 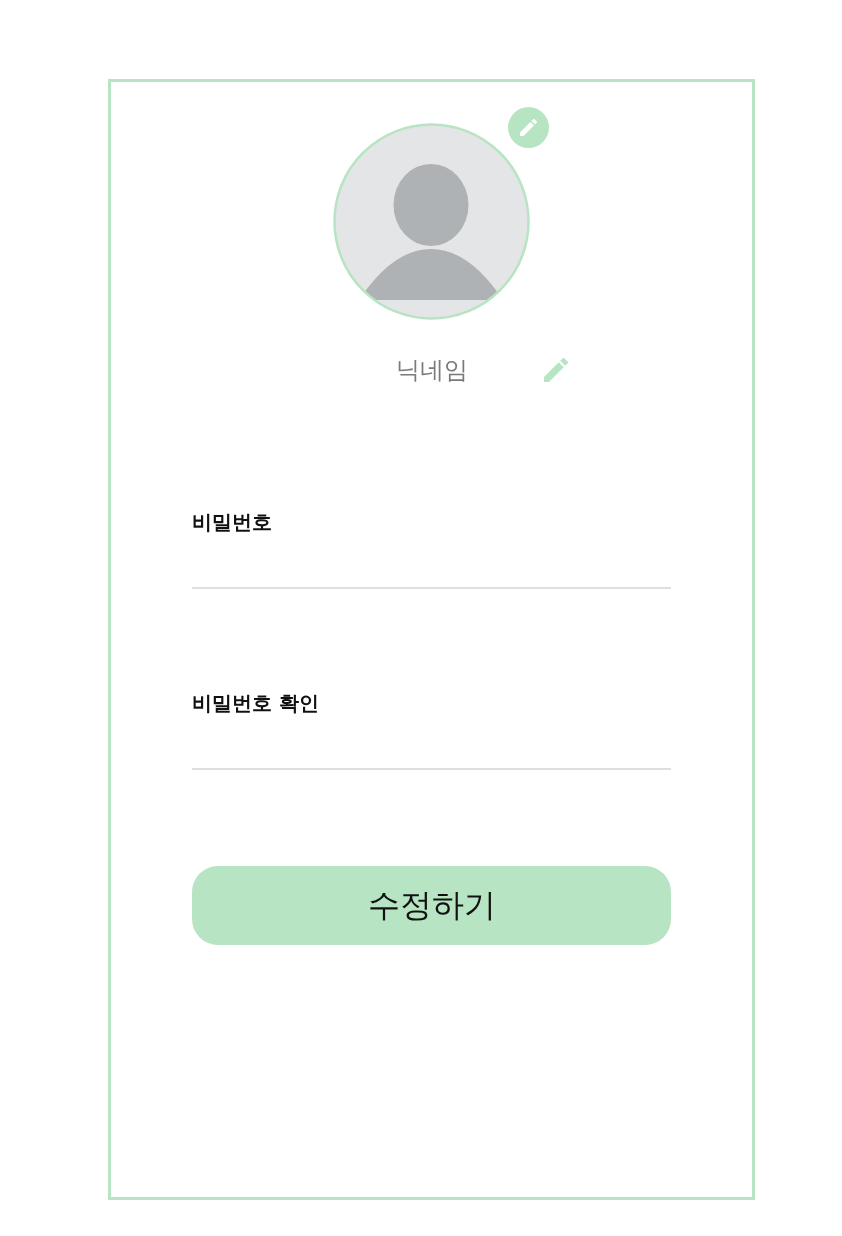 I want to click on field-label: 비밀번호, so click(x=232, y=522).